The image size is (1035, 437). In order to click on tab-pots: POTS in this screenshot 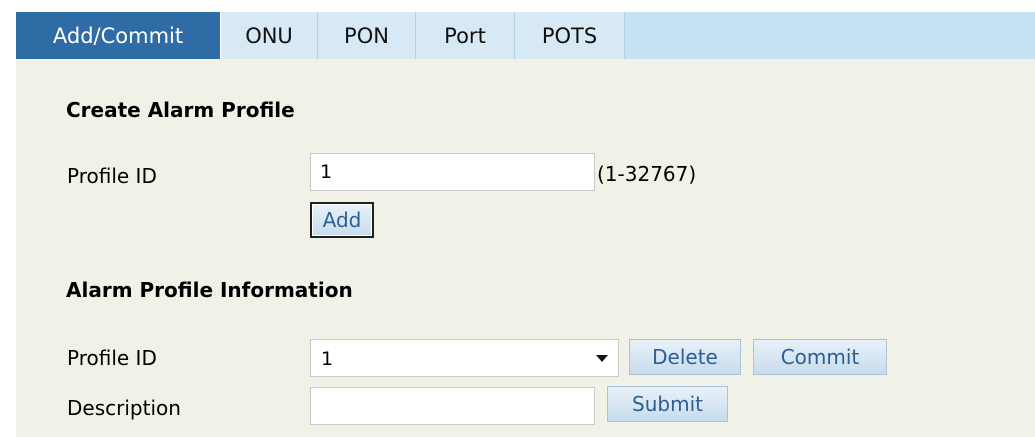, I will do `click(570, 35)`.